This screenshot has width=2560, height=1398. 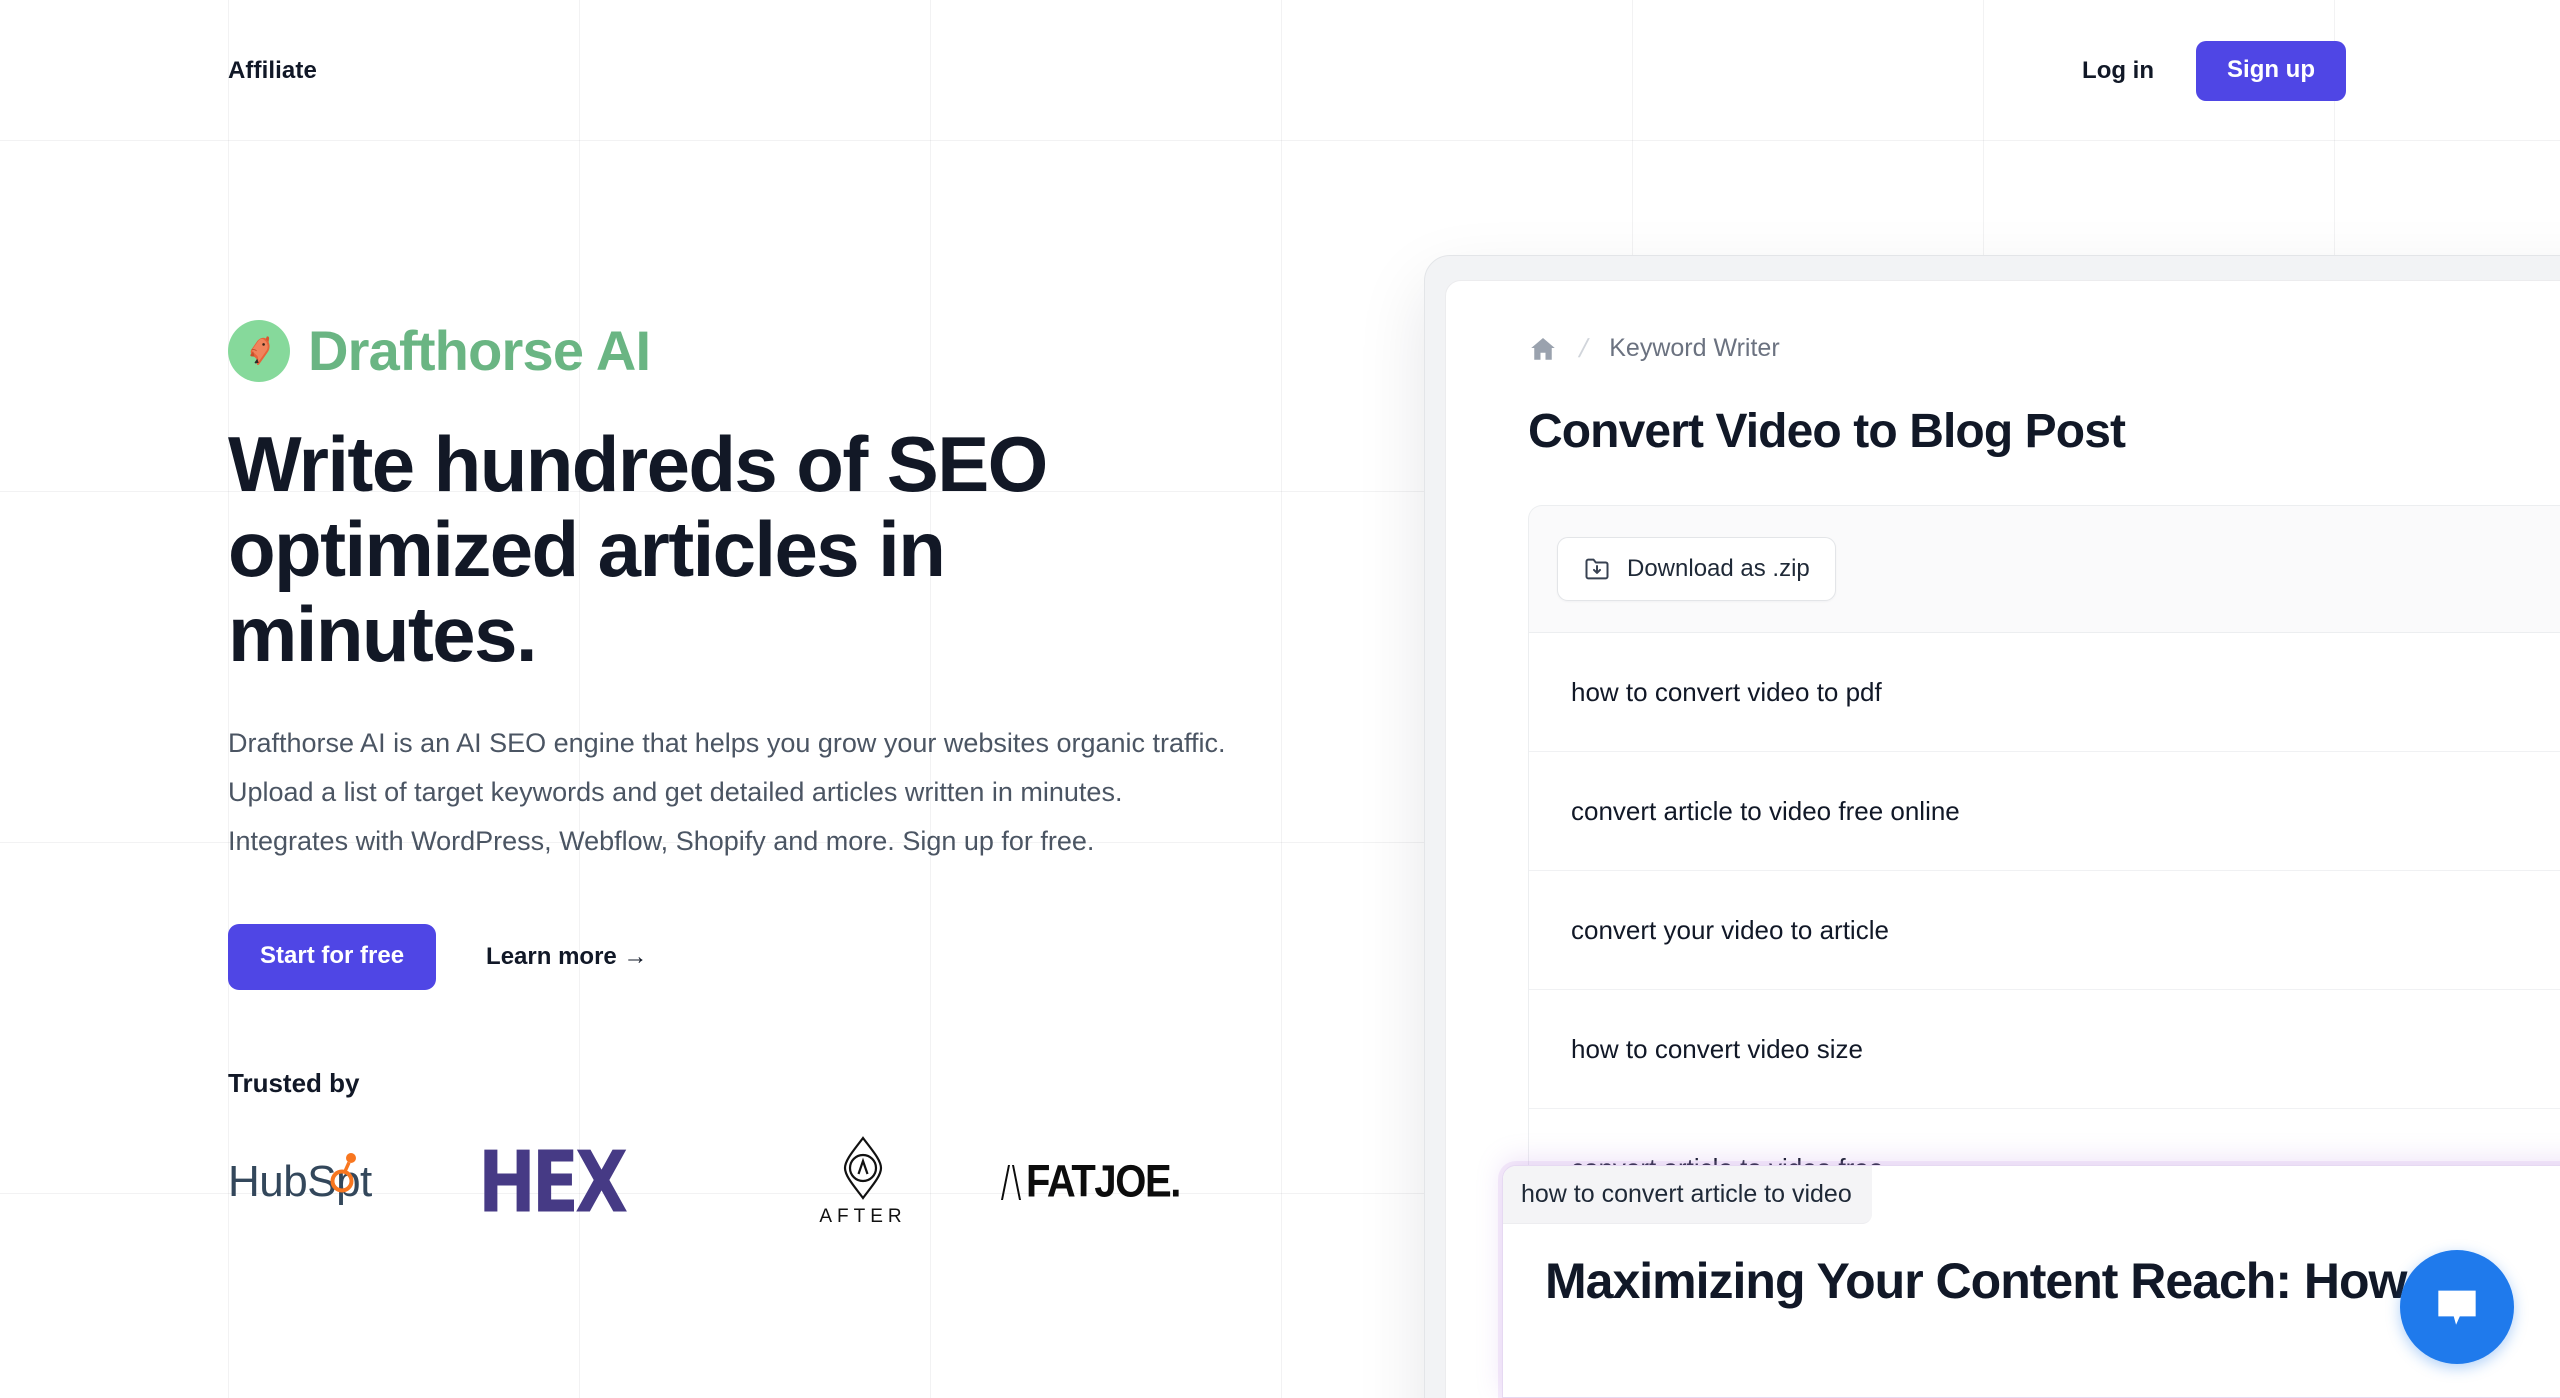 I want to click on start-for-free-button: Start for free, so click(x=332, y=957).